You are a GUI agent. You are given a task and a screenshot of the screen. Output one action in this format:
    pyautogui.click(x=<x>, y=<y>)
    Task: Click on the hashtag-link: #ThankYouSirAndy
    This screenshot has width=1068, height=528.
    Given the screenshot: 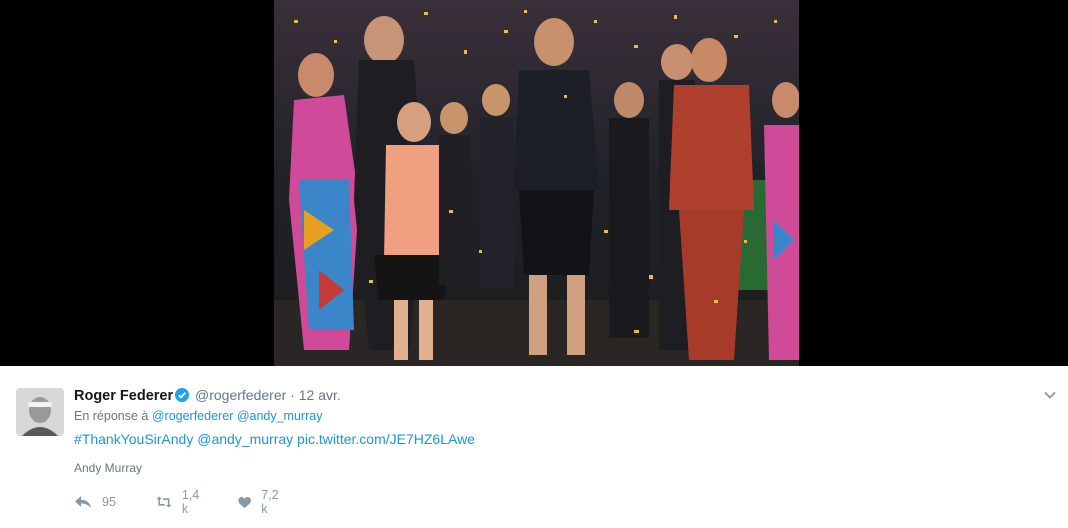 What is the action you would take?
    pyautogui.click(x=133, y=439)
    